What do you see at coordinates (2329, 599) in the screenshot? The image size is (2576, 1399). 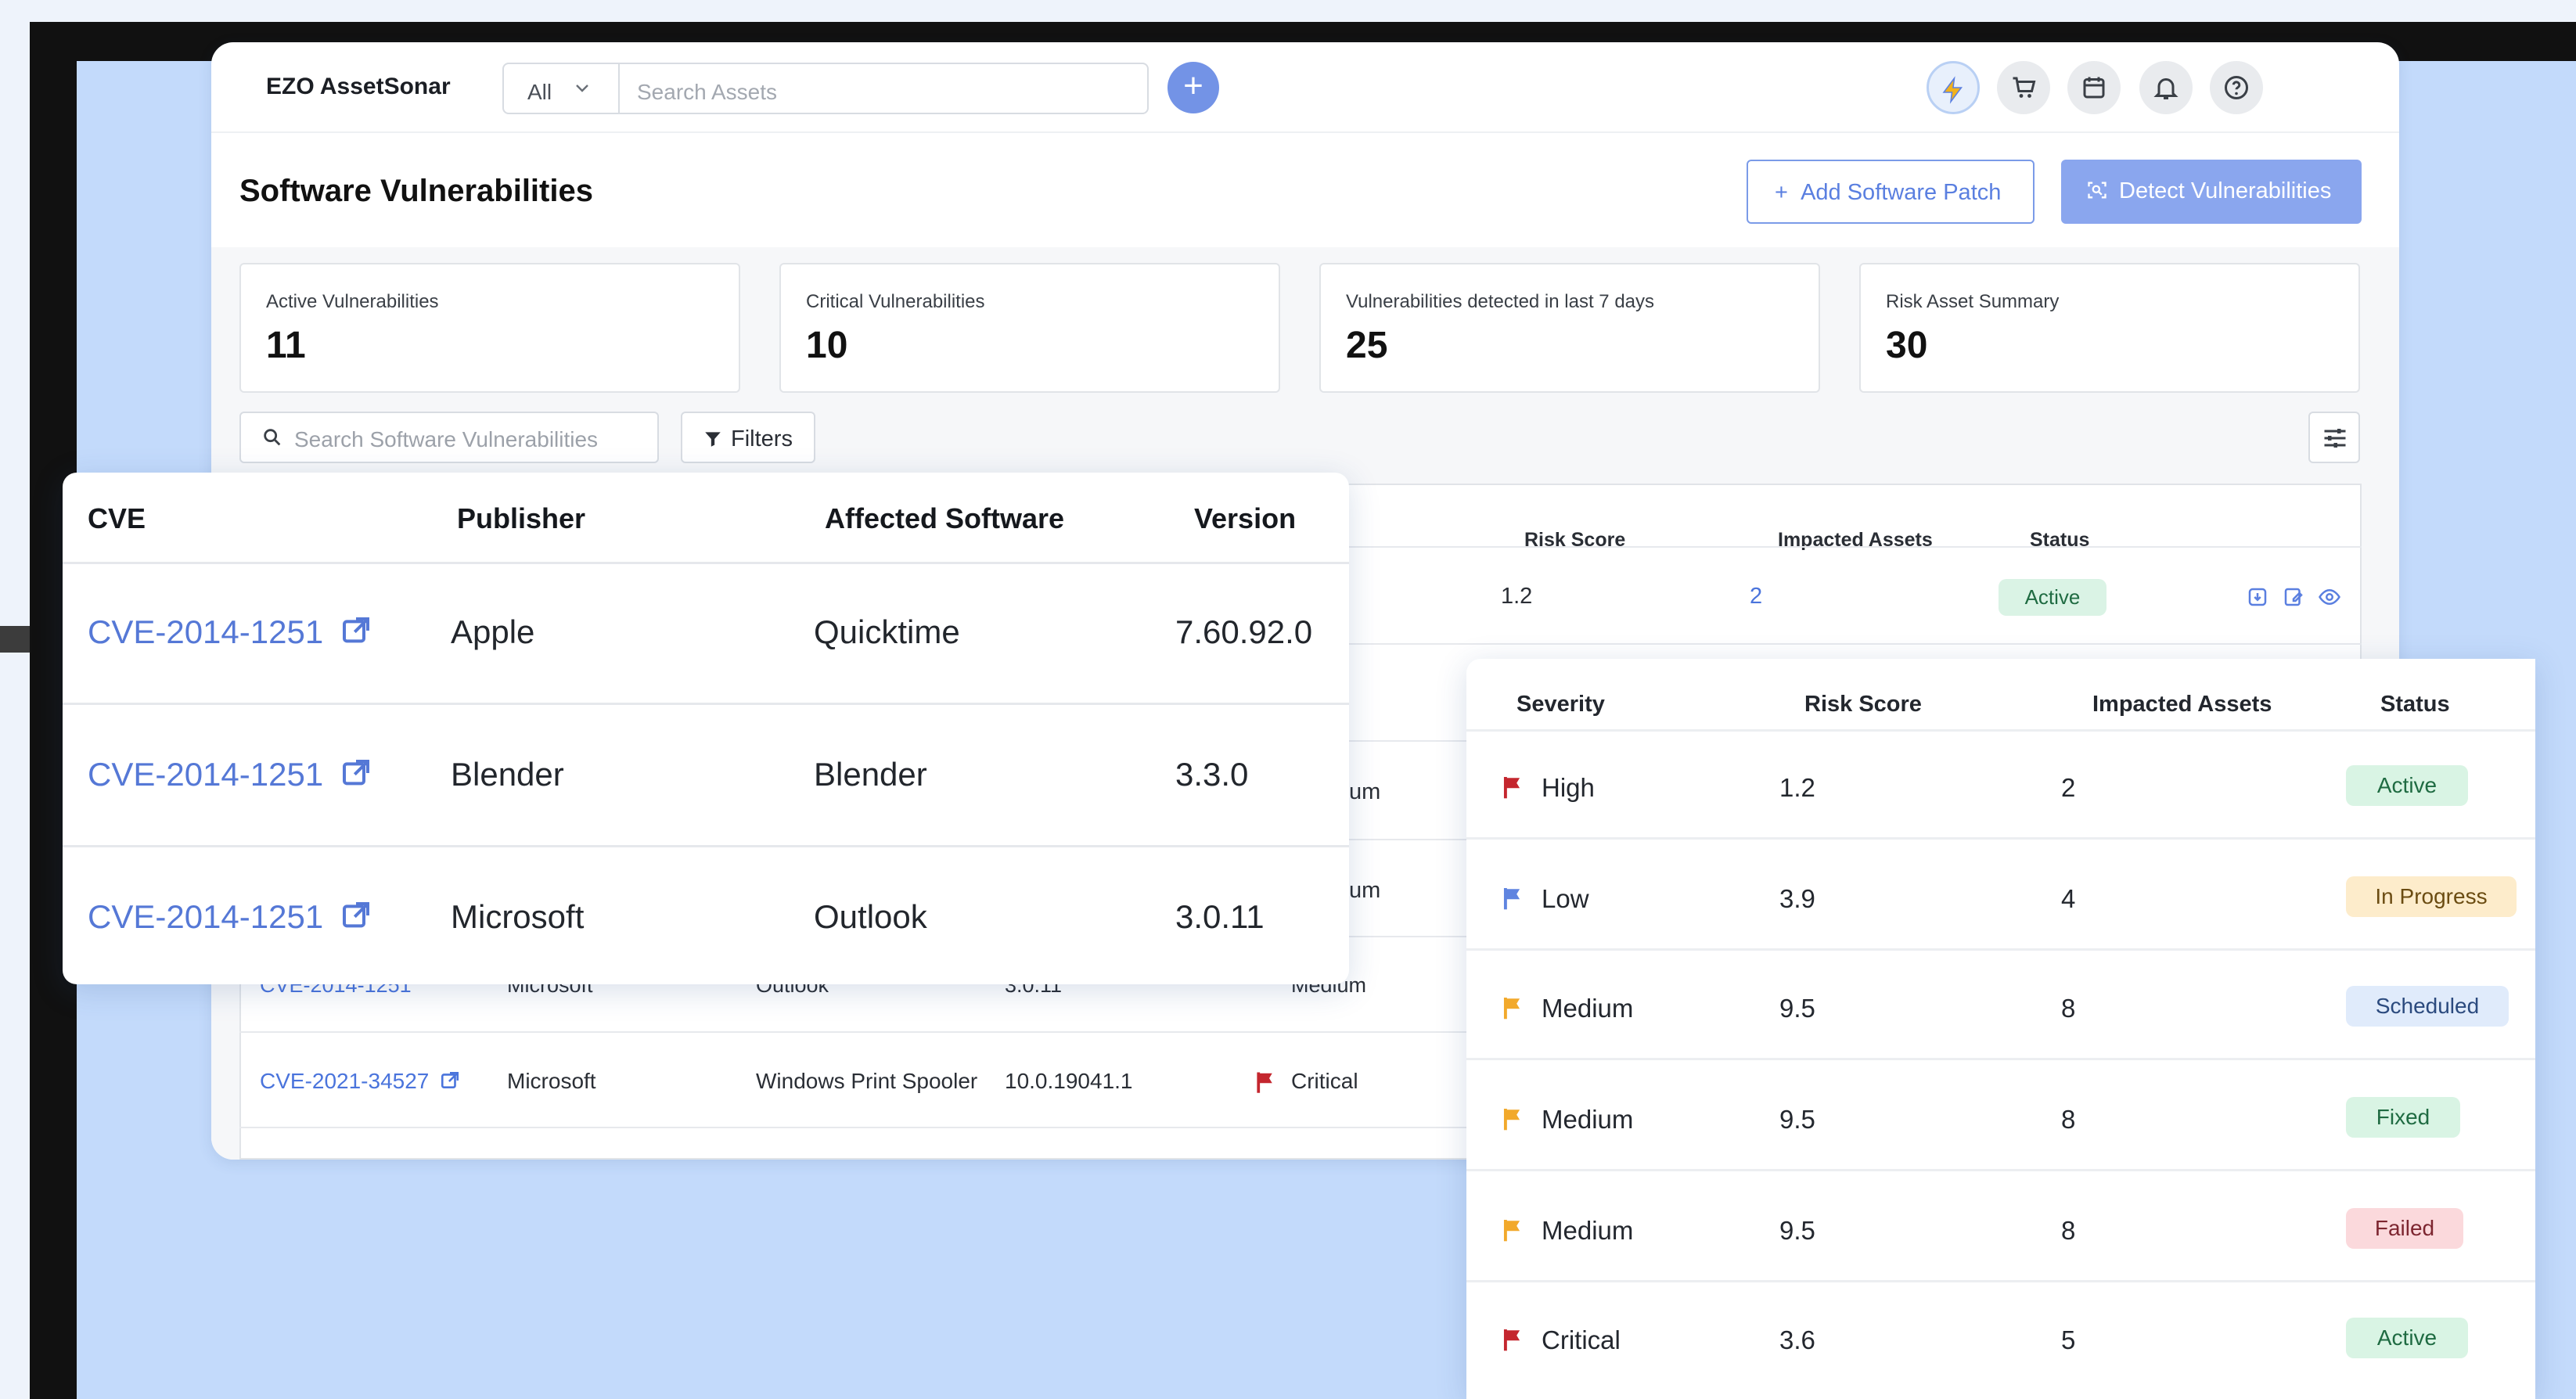 I see `eye-icon` at bounding box center [2329, 599].